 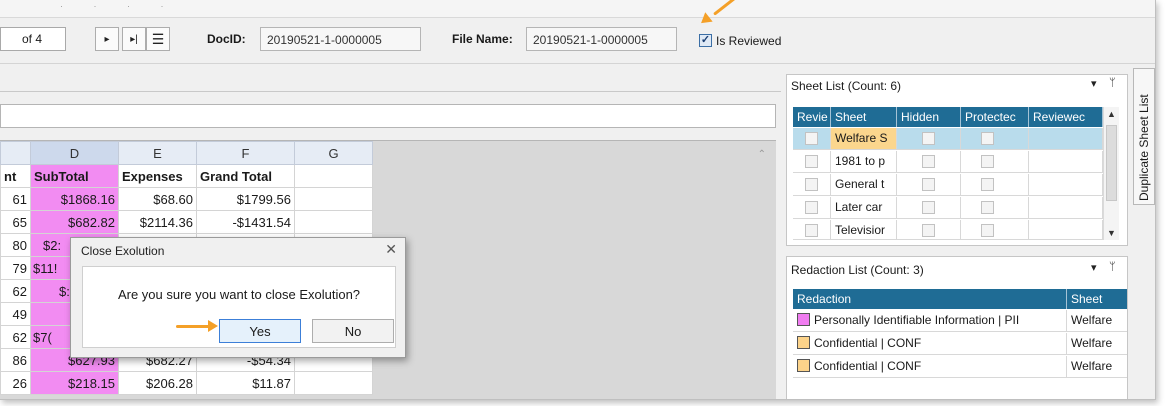 I want to click on table-row: 61 $1868.16 $68.60 $1799.56, so click(x=186, y=199).